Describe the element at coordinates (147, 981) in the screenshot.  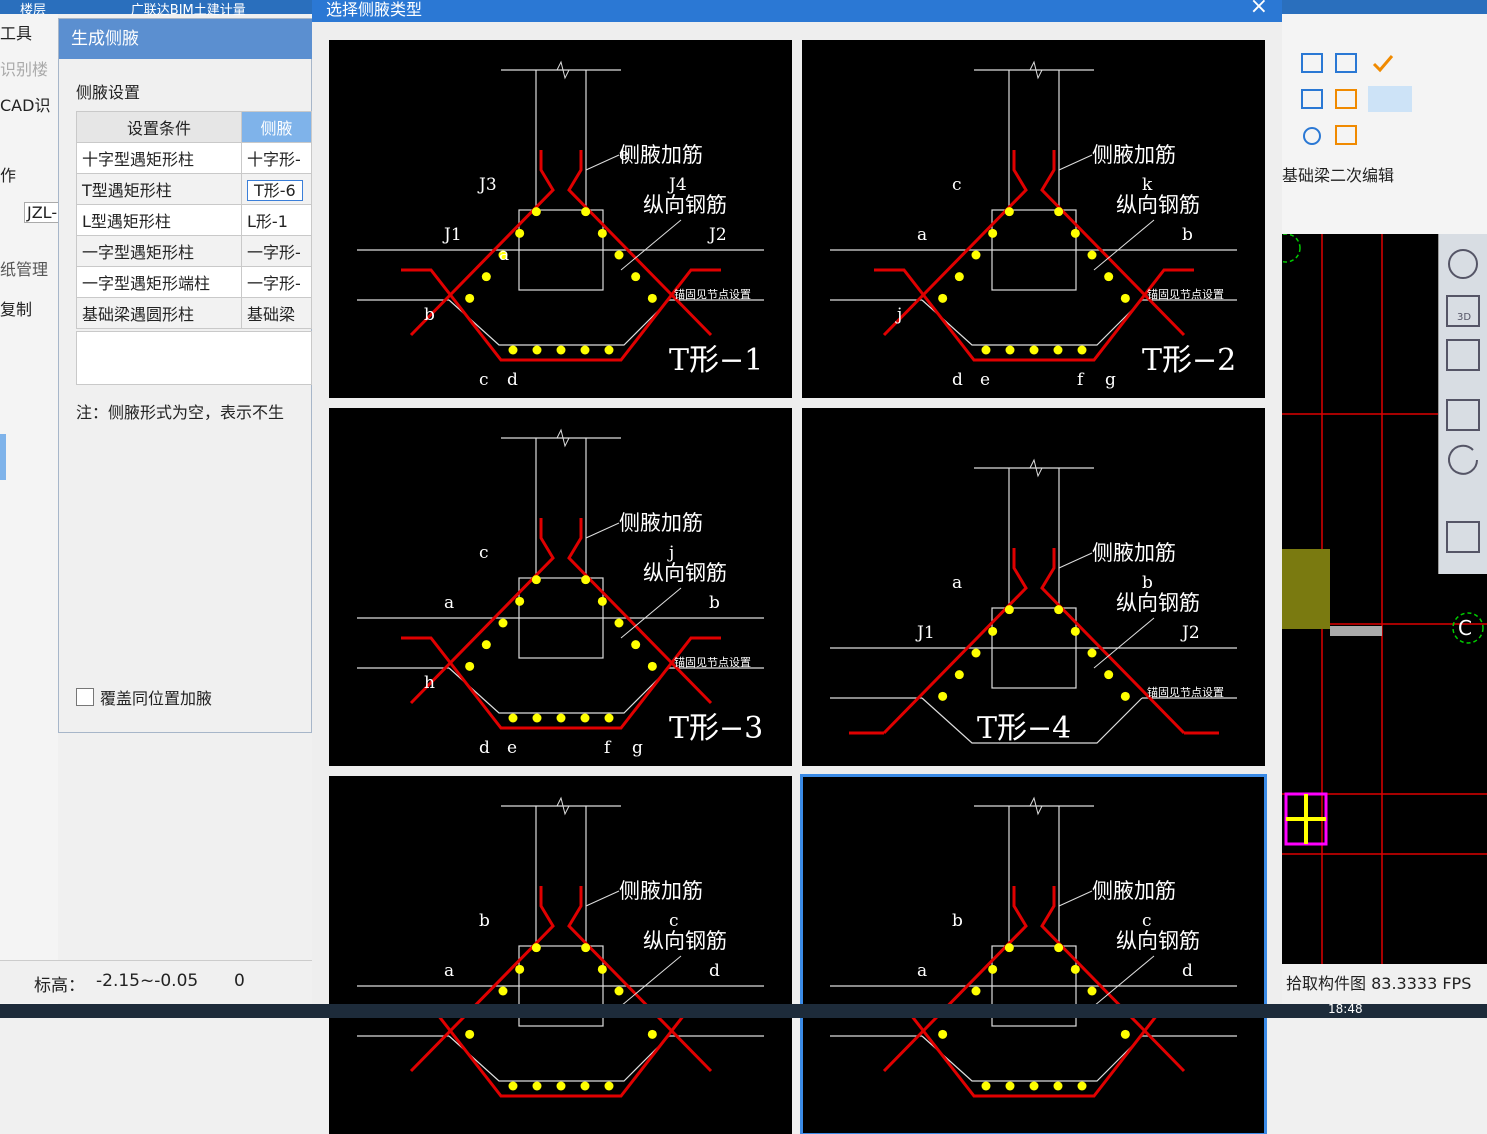
I see `elevation-value: -2.15~-0.05` at that location.